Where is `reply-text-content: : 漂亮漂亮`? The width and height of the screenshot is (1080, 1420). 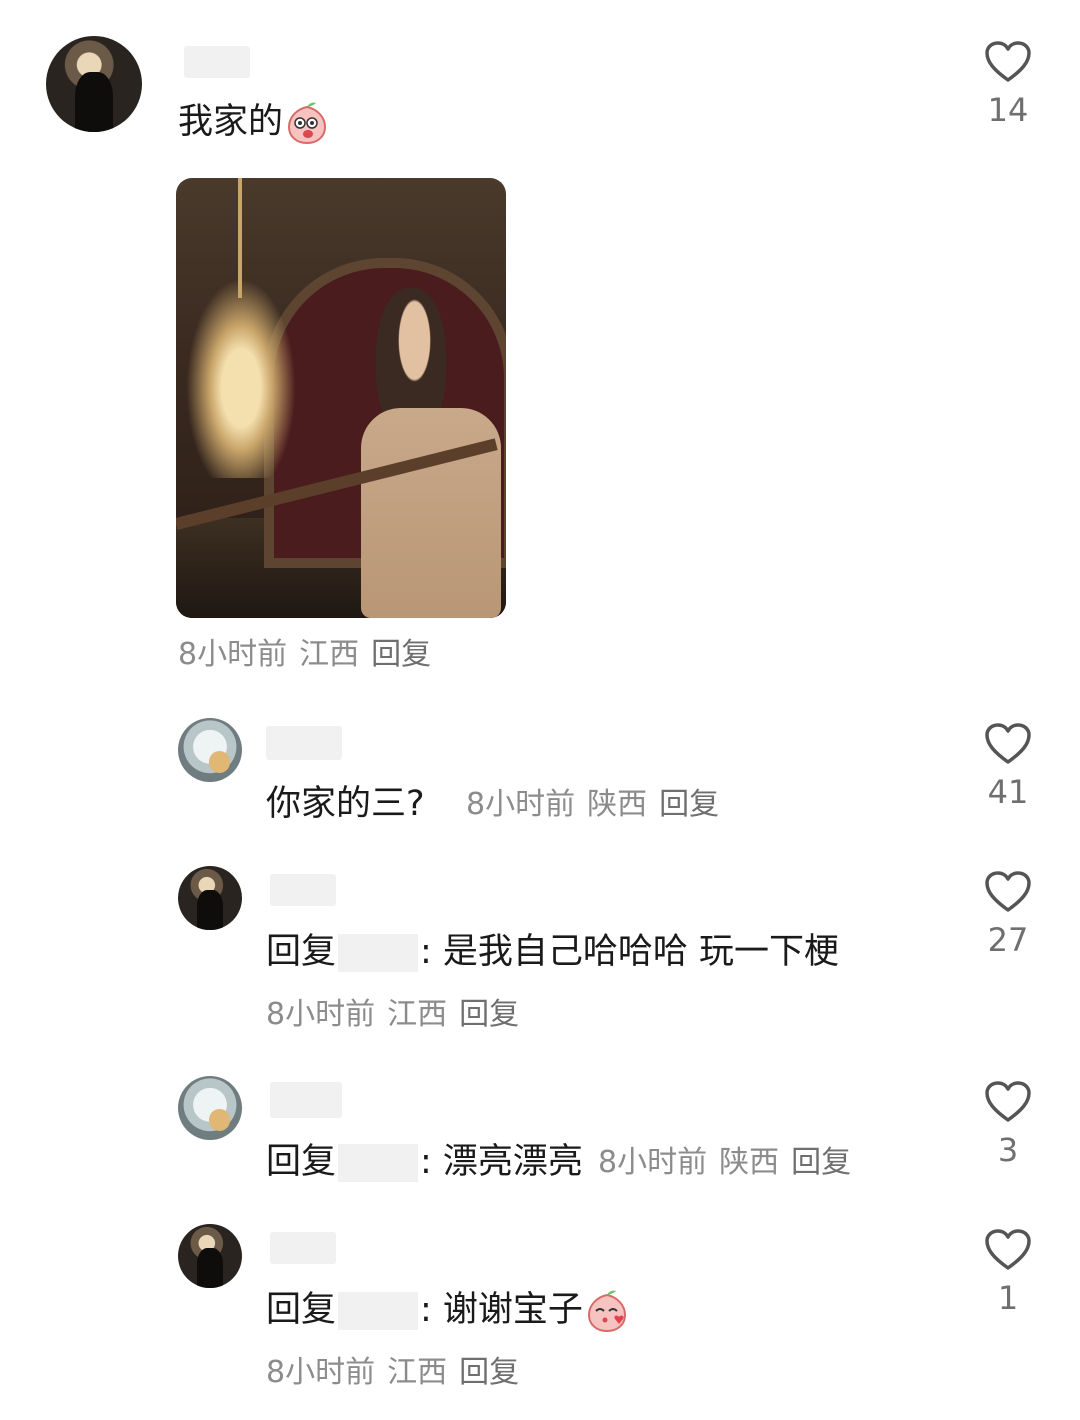
reply-text-content: : 漂亮漂亮 is located at coordinates (501, 1162).